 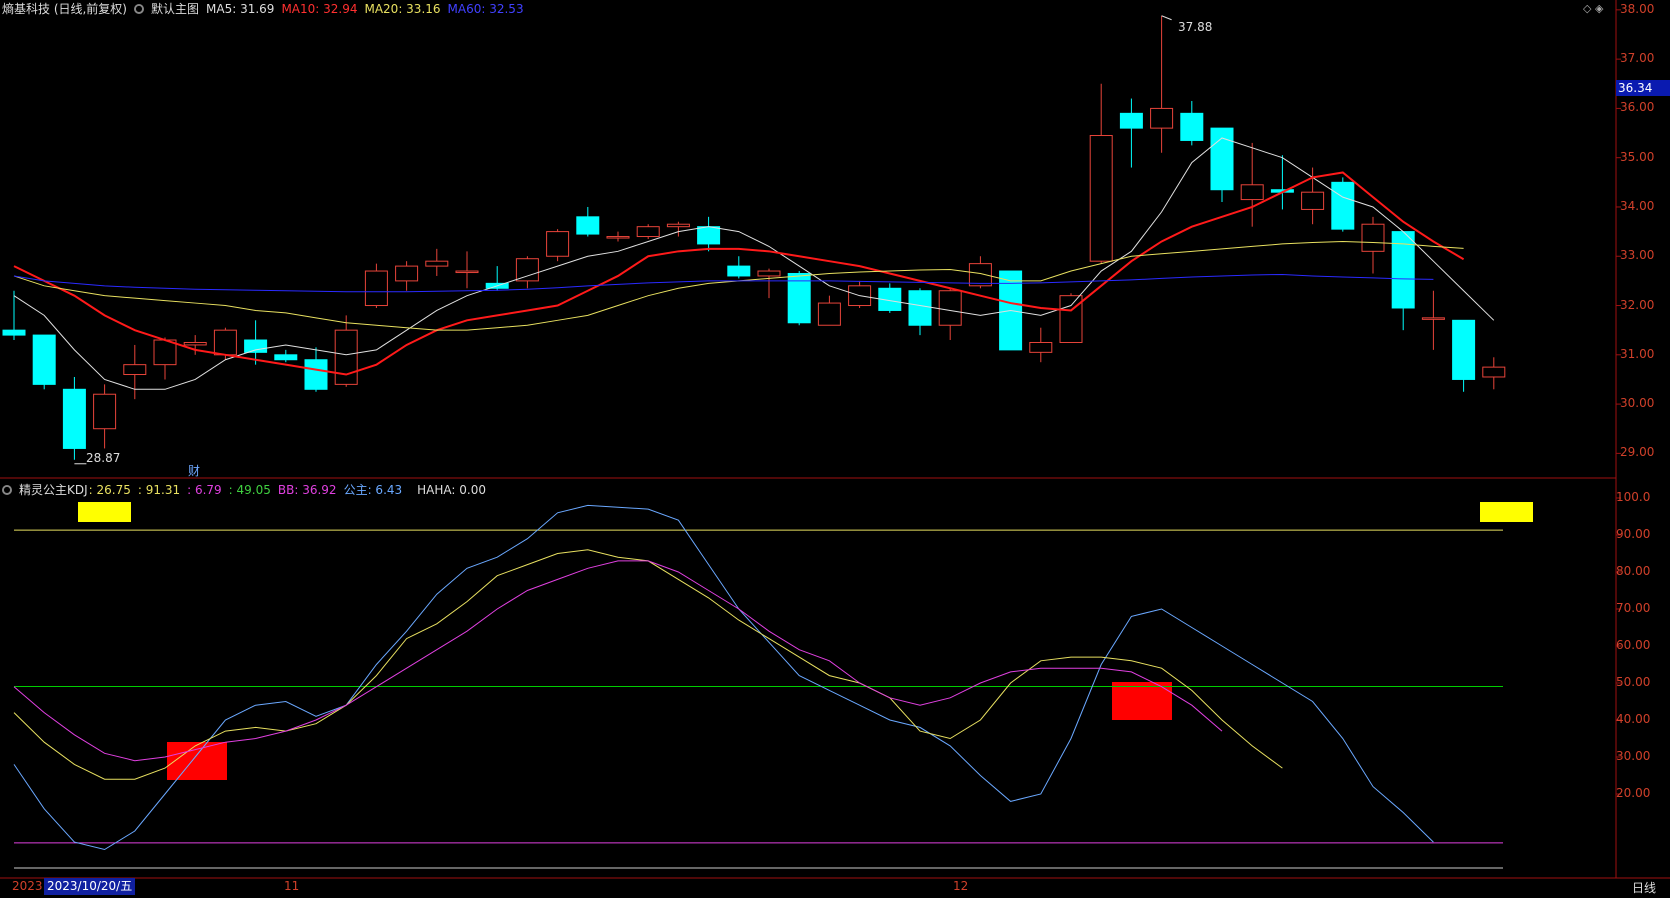 I want to click on ma-line-ma20, so click(x=738, y=285).